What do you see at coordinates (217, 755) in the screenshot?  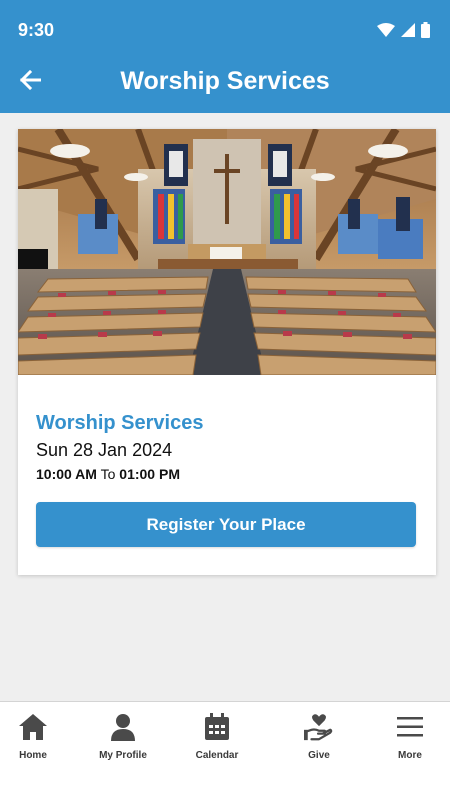 I see `nav-label-calendar: Calendar` at bounding box center [217, 755].